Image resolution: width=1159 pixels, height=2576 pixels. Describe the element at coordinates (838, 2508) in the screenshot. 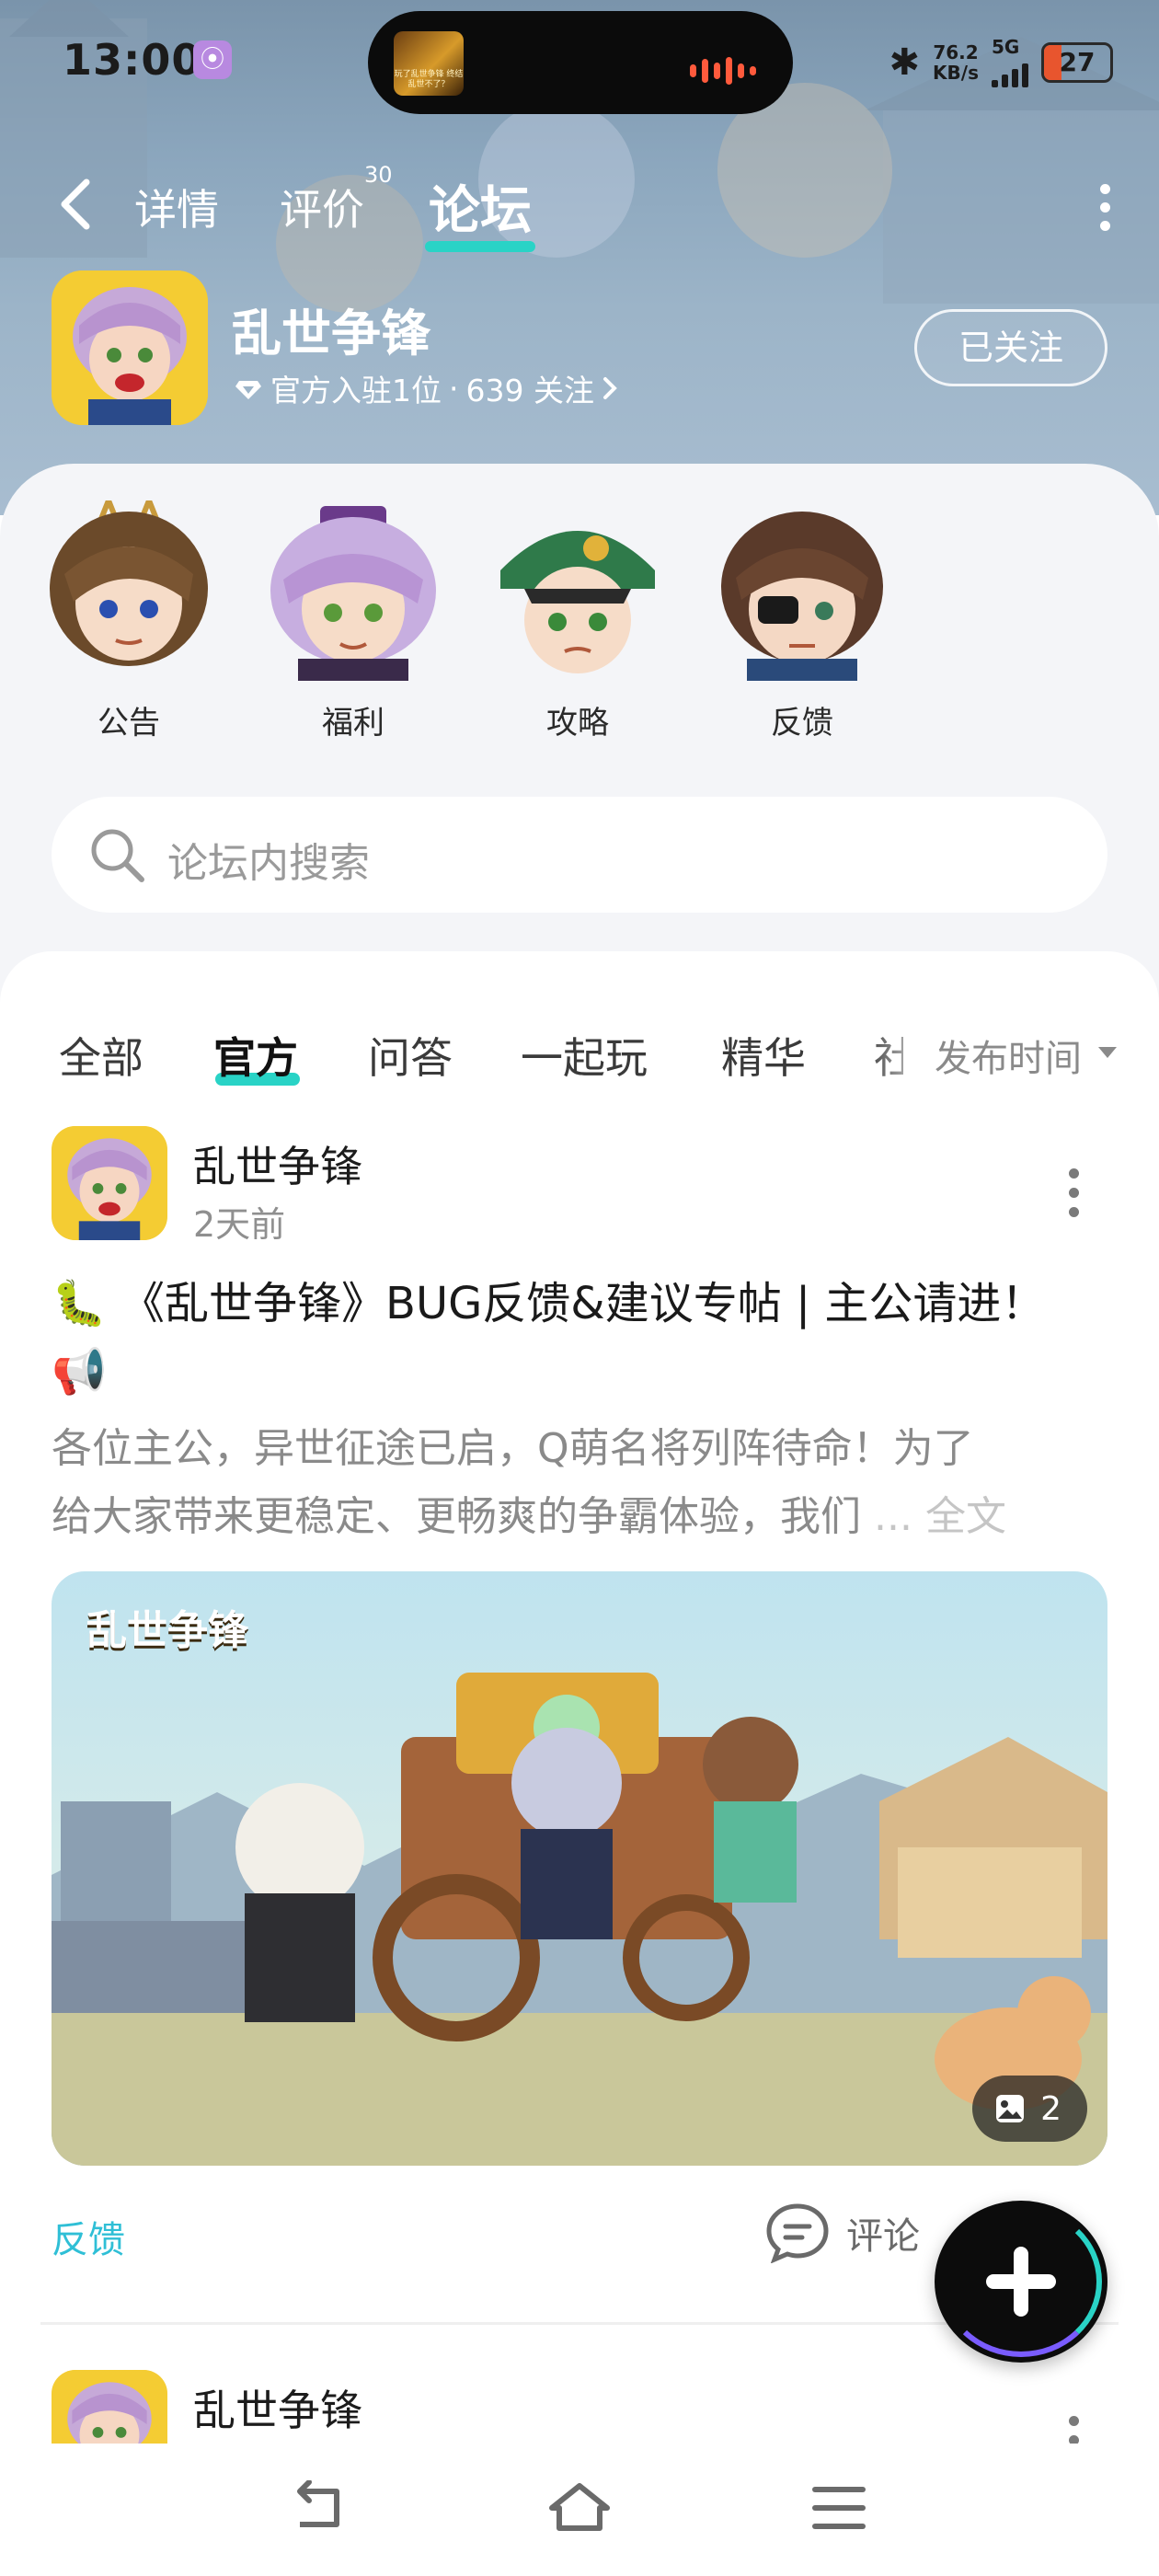

I see `nav-menu-icon` at that location.